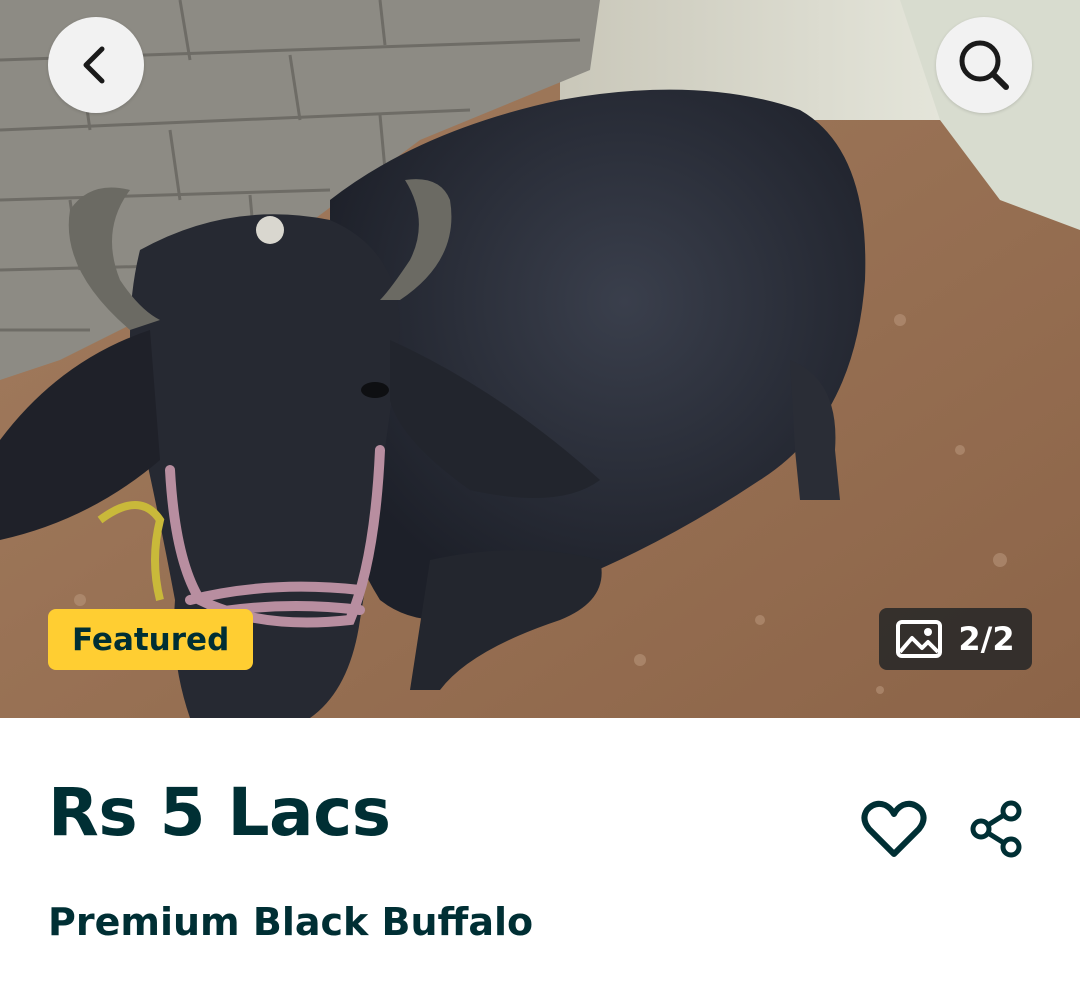  What do you see at coordinates (955, 639) in the screenshot?
I see `image-counter: 2/2` at bounding box center [955, 639].